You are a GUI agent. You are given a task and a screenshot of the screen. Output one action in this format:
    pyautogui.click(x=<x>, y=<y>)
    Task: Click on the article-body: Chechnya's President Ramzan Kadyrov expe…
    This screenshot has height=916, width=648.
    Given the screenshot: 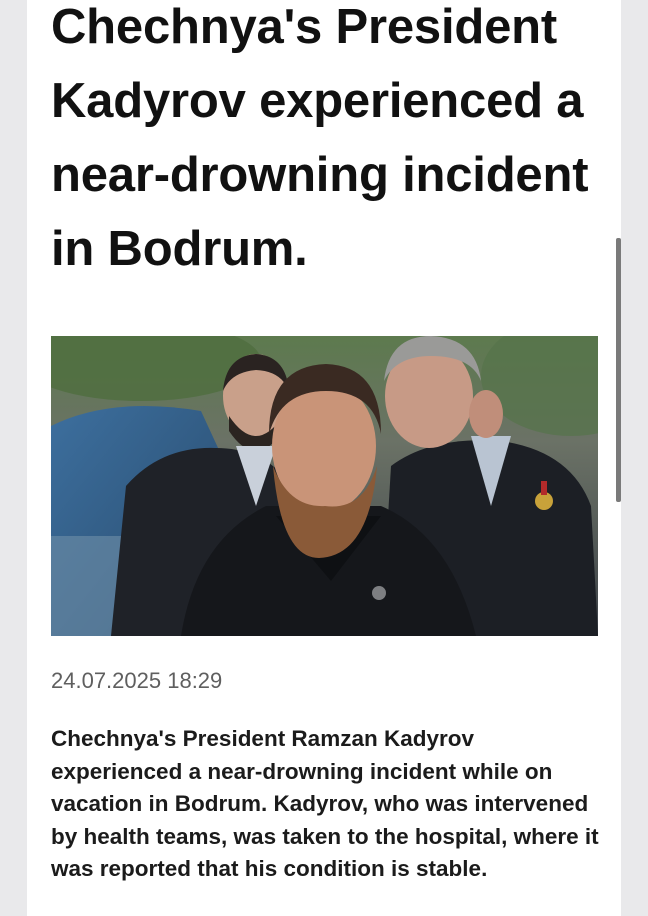 What is the action you would take?
    pyautogui.click(x=325, y=803)
    